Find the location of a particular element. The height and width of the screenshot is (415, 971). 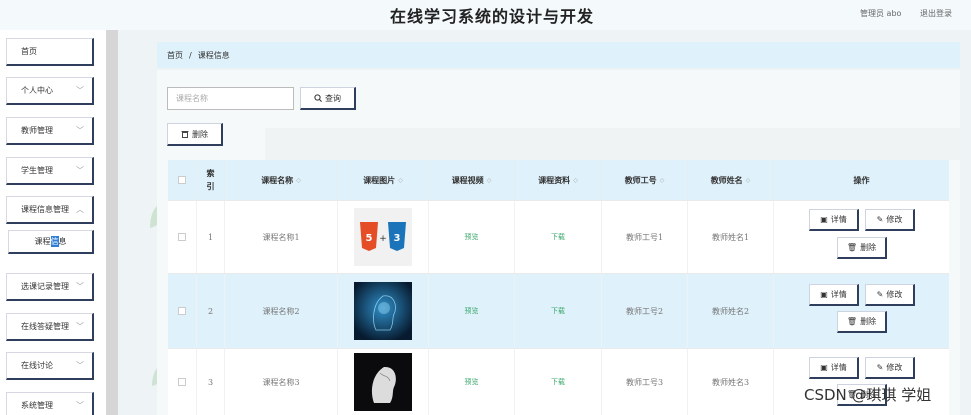

subitem-label-highlight: 信 is located at coordinates (54, 241).